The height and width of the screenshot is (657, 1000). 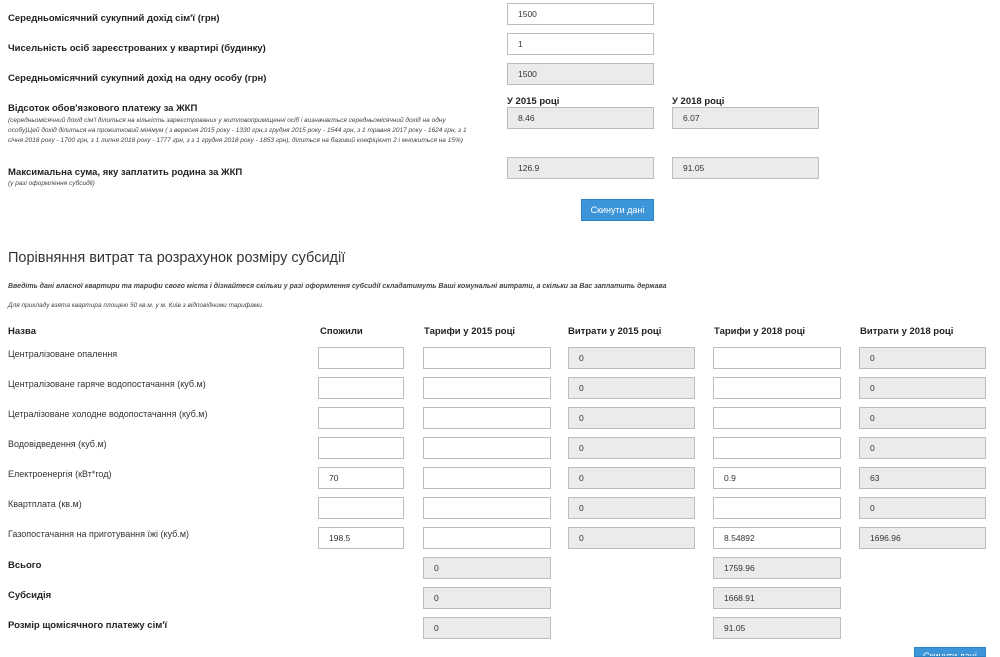 I want to click on persons-input: 1, so click(x=580, y=44).